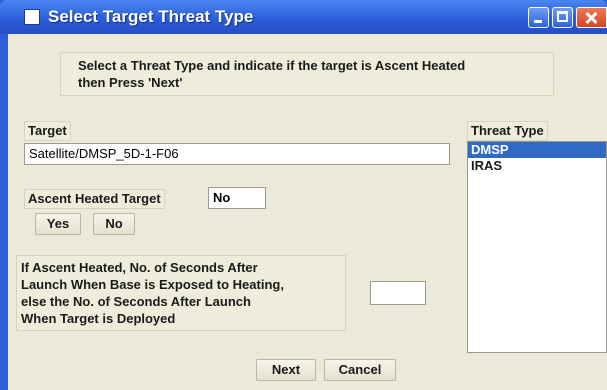 The height and width of the screenshot is (390, 607). I want to click on yes-button: Yes, so click(58, 224).